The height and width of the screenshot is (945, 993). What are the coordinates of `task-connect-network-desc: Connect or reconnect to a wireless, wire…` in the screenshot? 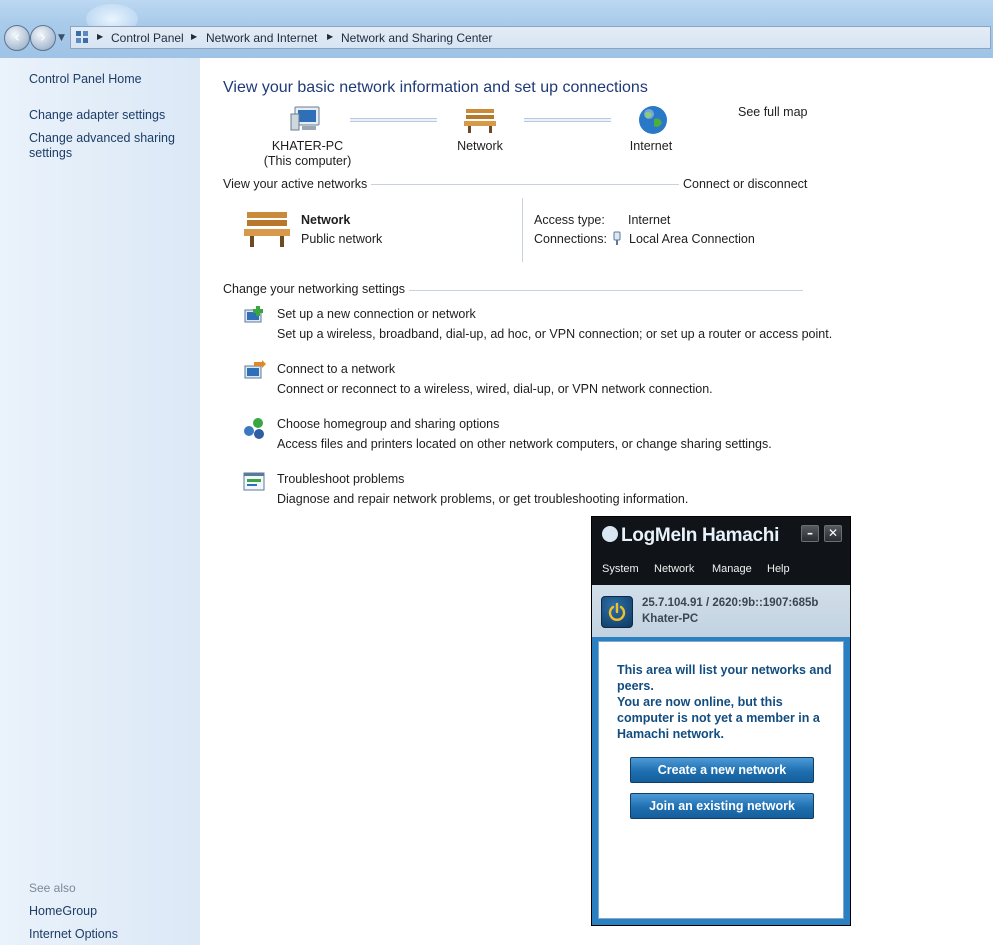 It's located at (495, 389).